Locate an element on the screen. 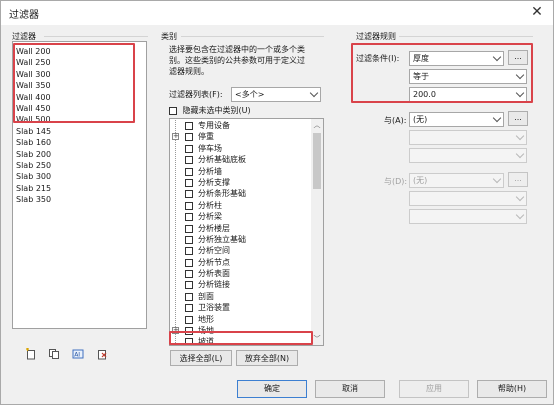 The width and height of the screenshot is (554, 405). category-tree-row: 分析节点 is located at coordinates (241, 262).